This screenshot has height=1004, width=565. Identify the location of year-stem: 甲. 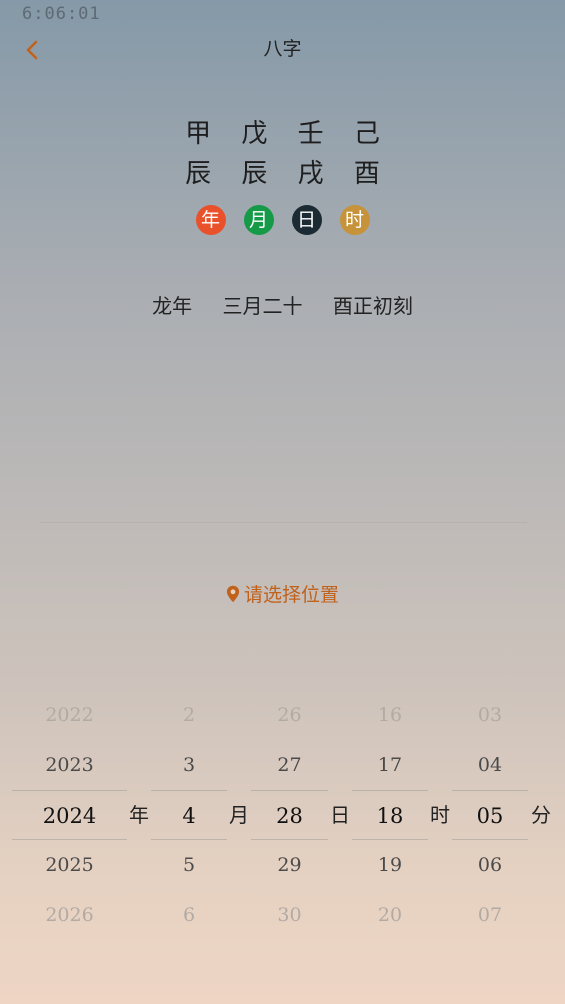
(198, 134).